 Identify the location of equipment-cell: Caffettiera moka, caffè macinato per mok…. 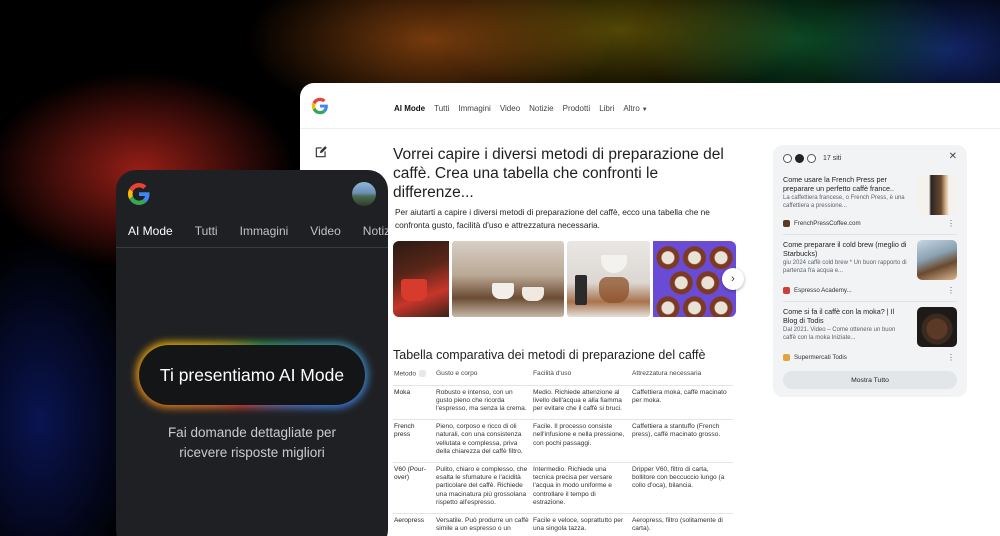
(679, 396).